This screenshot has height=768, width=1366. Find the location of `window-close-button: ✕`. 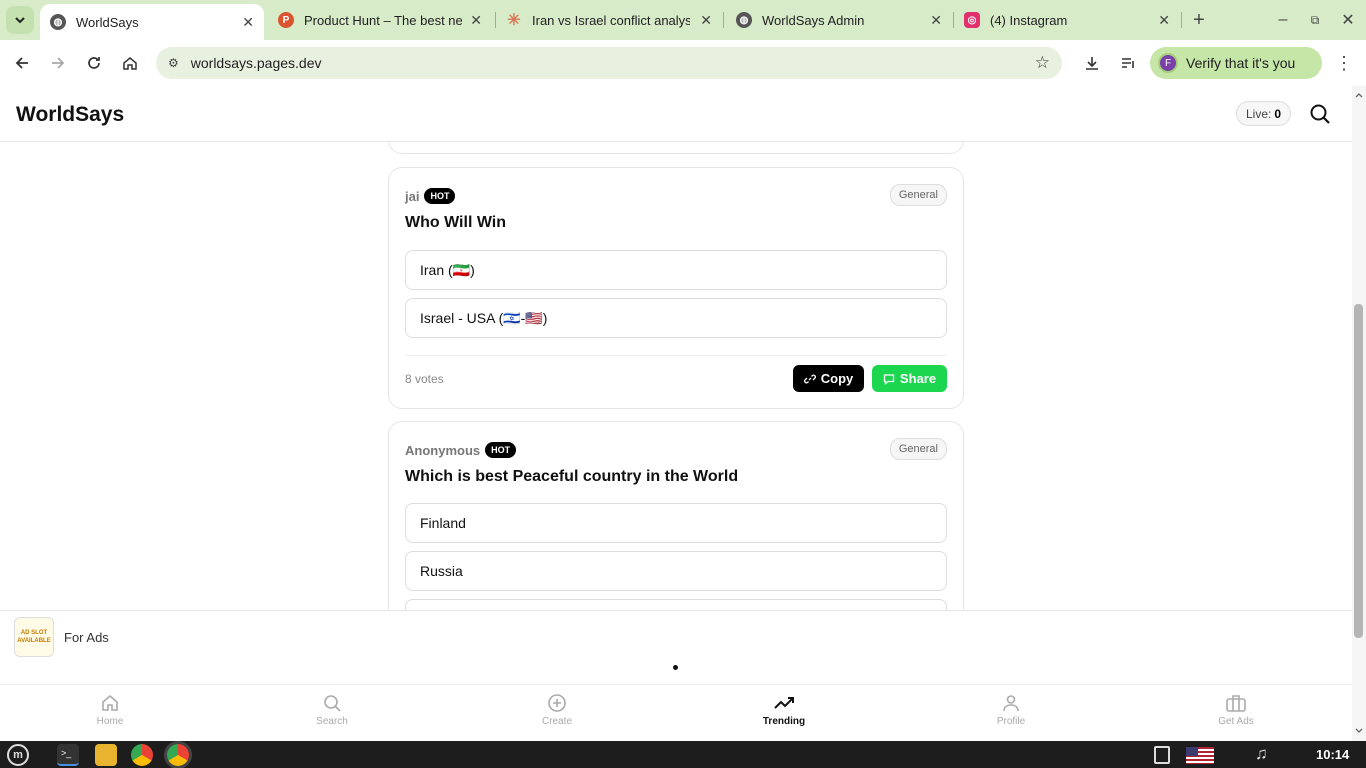

window-close-button: ✕ is located at coordinates (1348, 20).